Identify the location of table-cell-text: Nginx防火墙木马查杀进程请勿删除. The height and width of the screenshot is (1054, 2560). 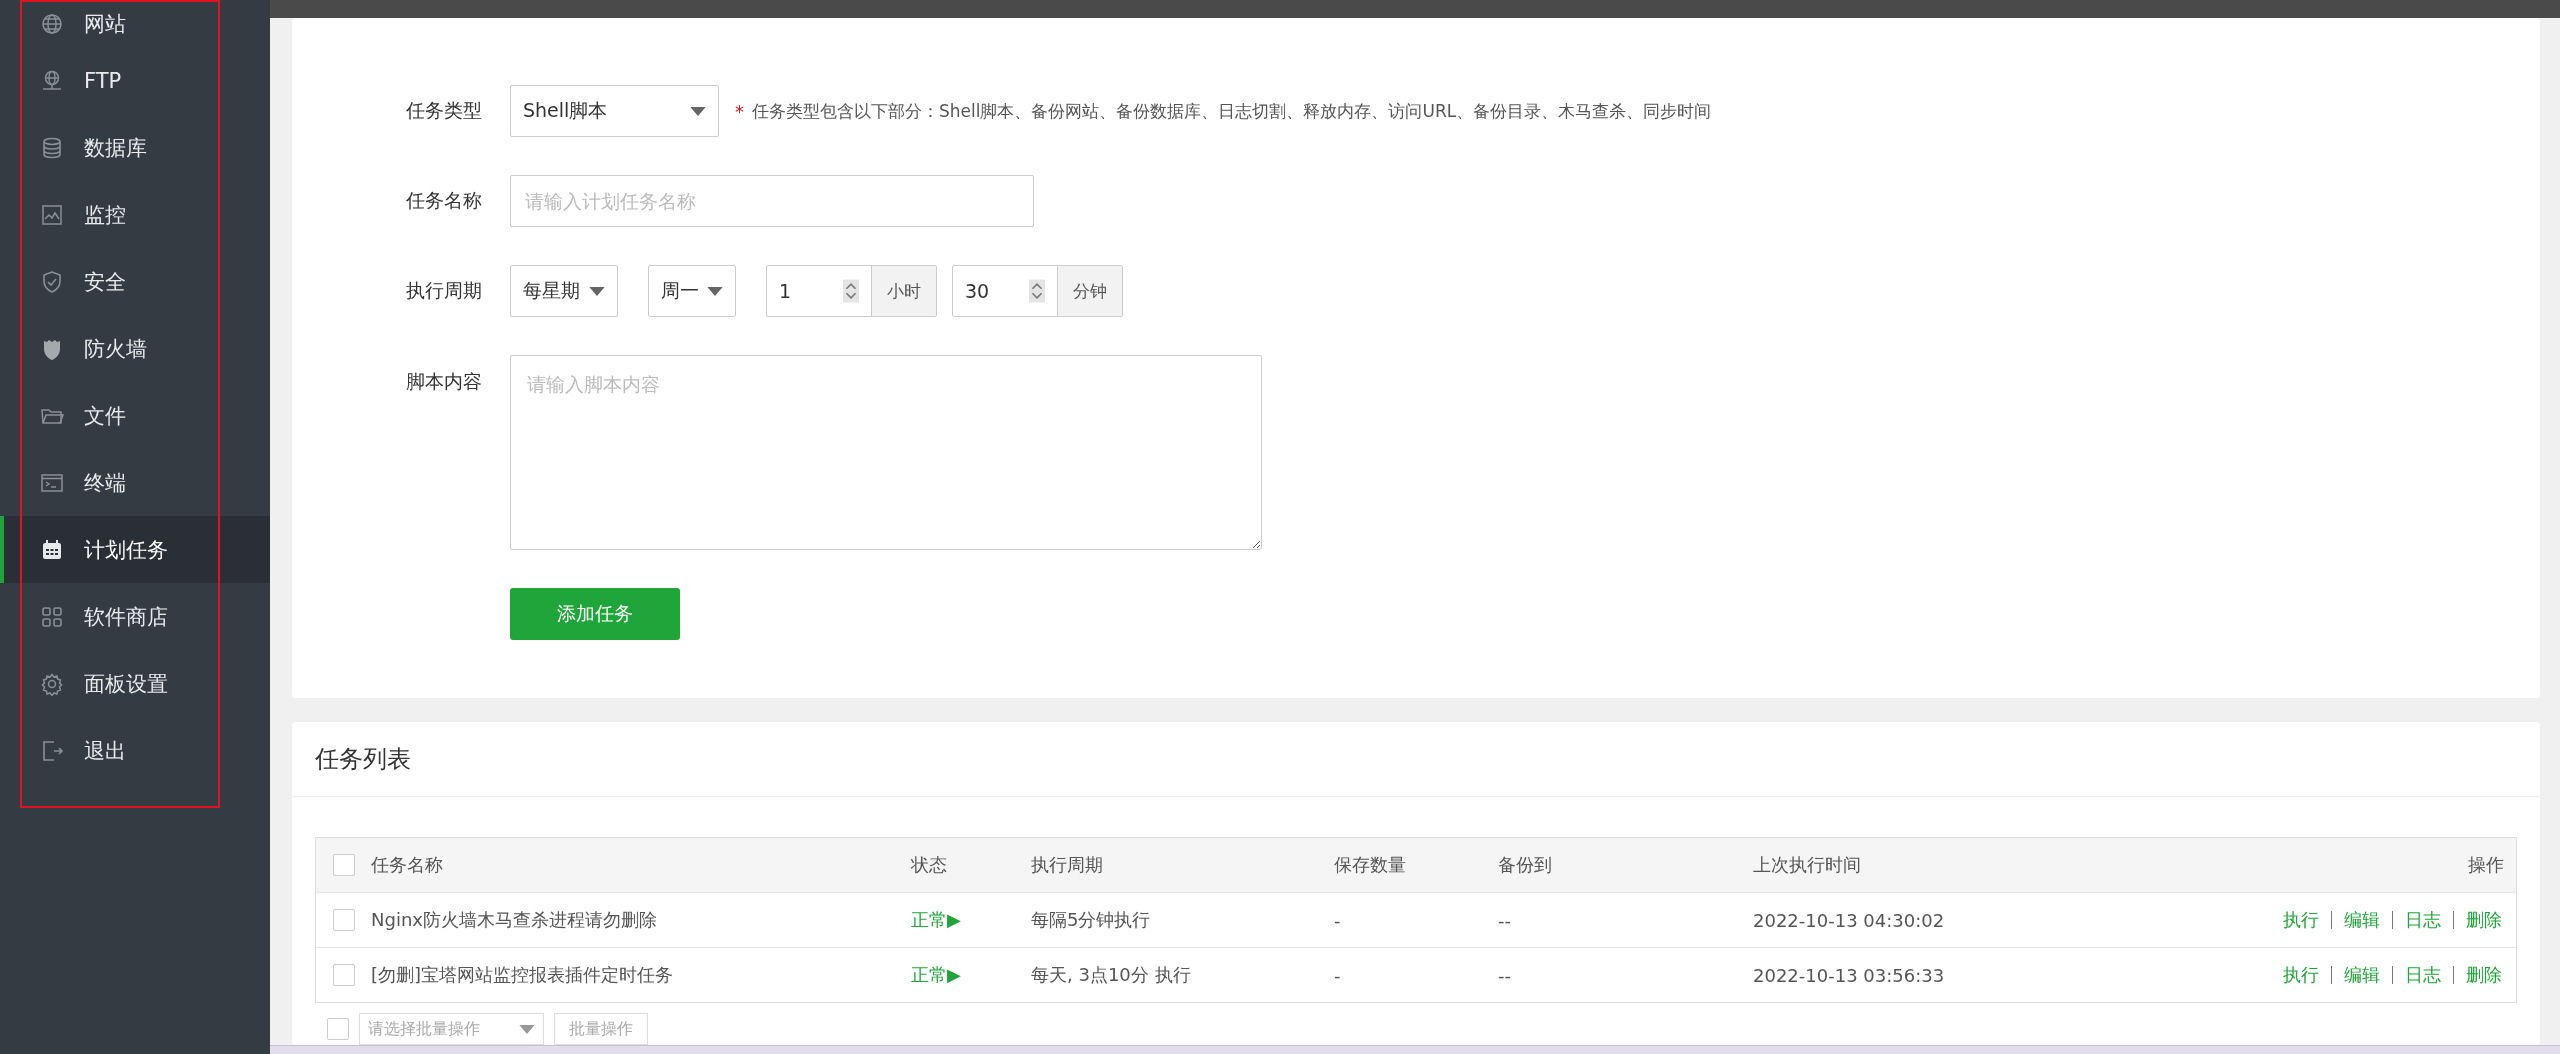
(514, 920).